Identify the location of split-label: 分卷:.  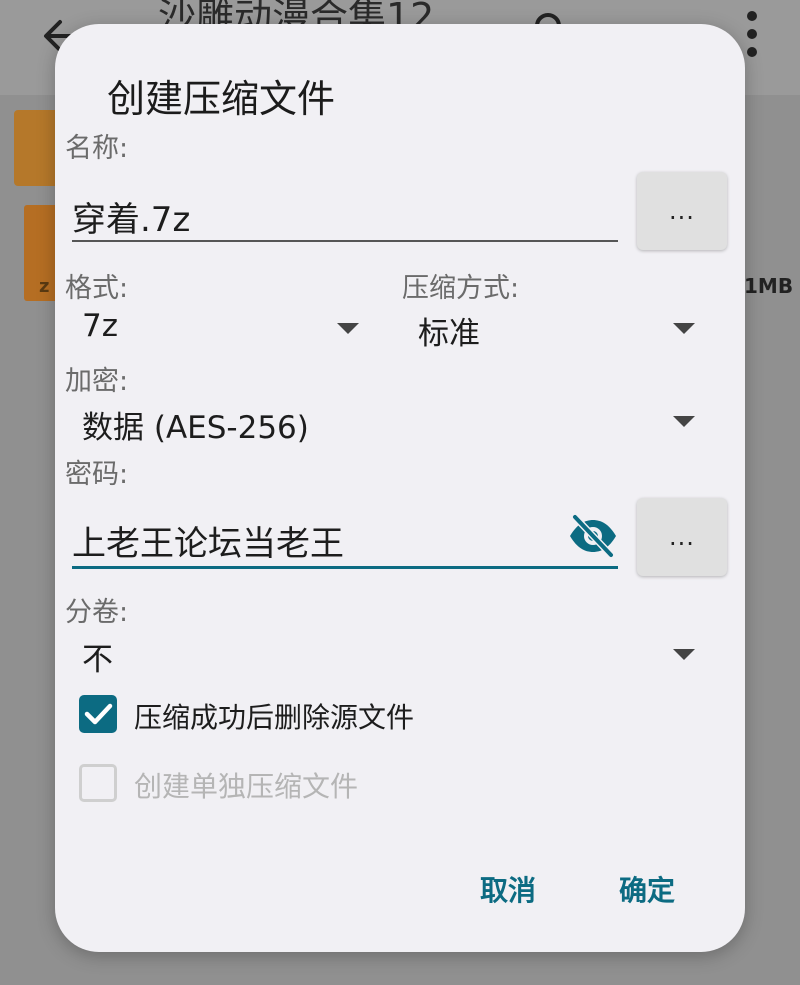
(97, 612).